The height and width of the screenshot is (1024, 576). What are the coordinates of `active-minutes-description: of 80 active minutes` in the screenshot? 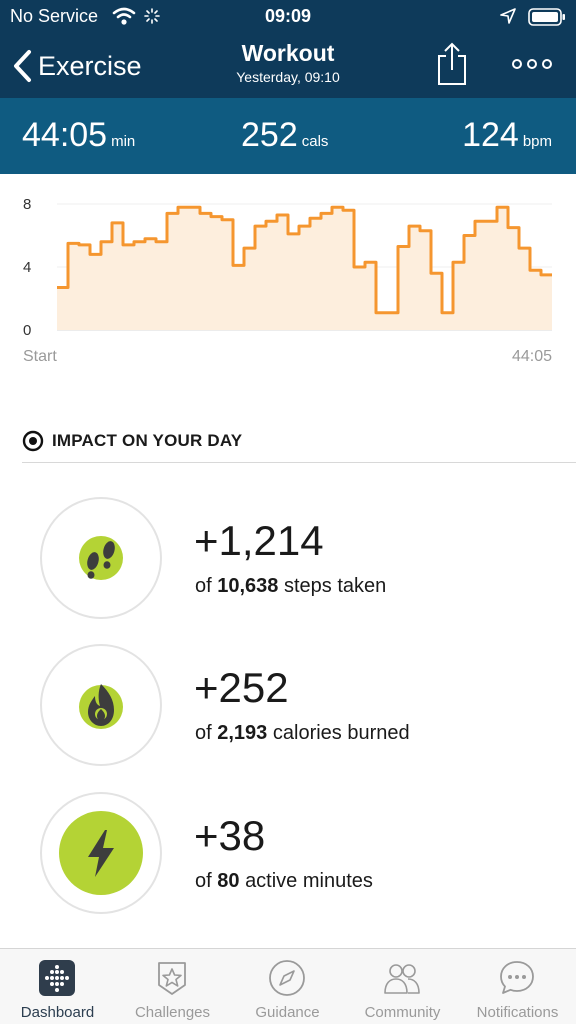 It's located at (284, 881).